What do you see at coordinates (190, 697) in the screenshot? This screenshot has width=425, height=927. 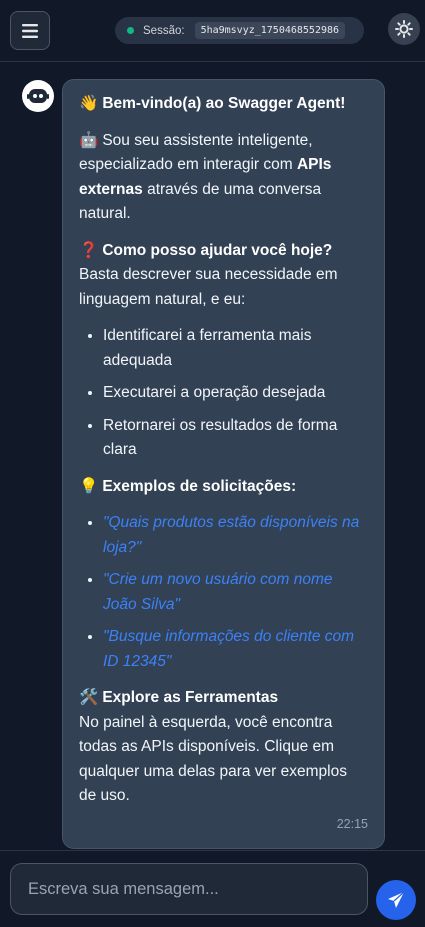 I see `tools-title: Explore as Ferramentas` at bounding box center [190, 697].